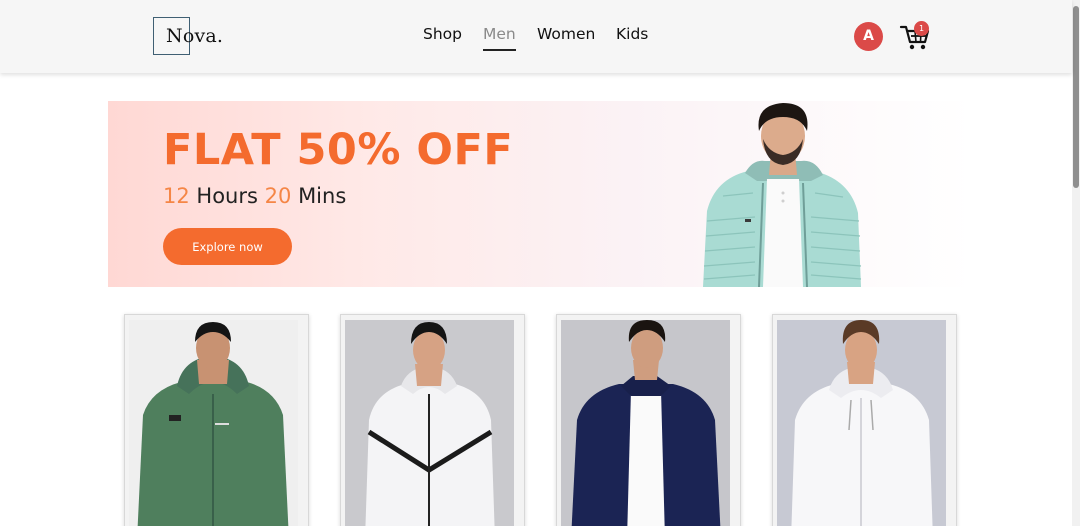 This screenshot has height=526, width=1080. What do you see at coordinates (1076, 263) in the screenshot?
I see `page-scrollbar` at bounding box center [1076, 263].